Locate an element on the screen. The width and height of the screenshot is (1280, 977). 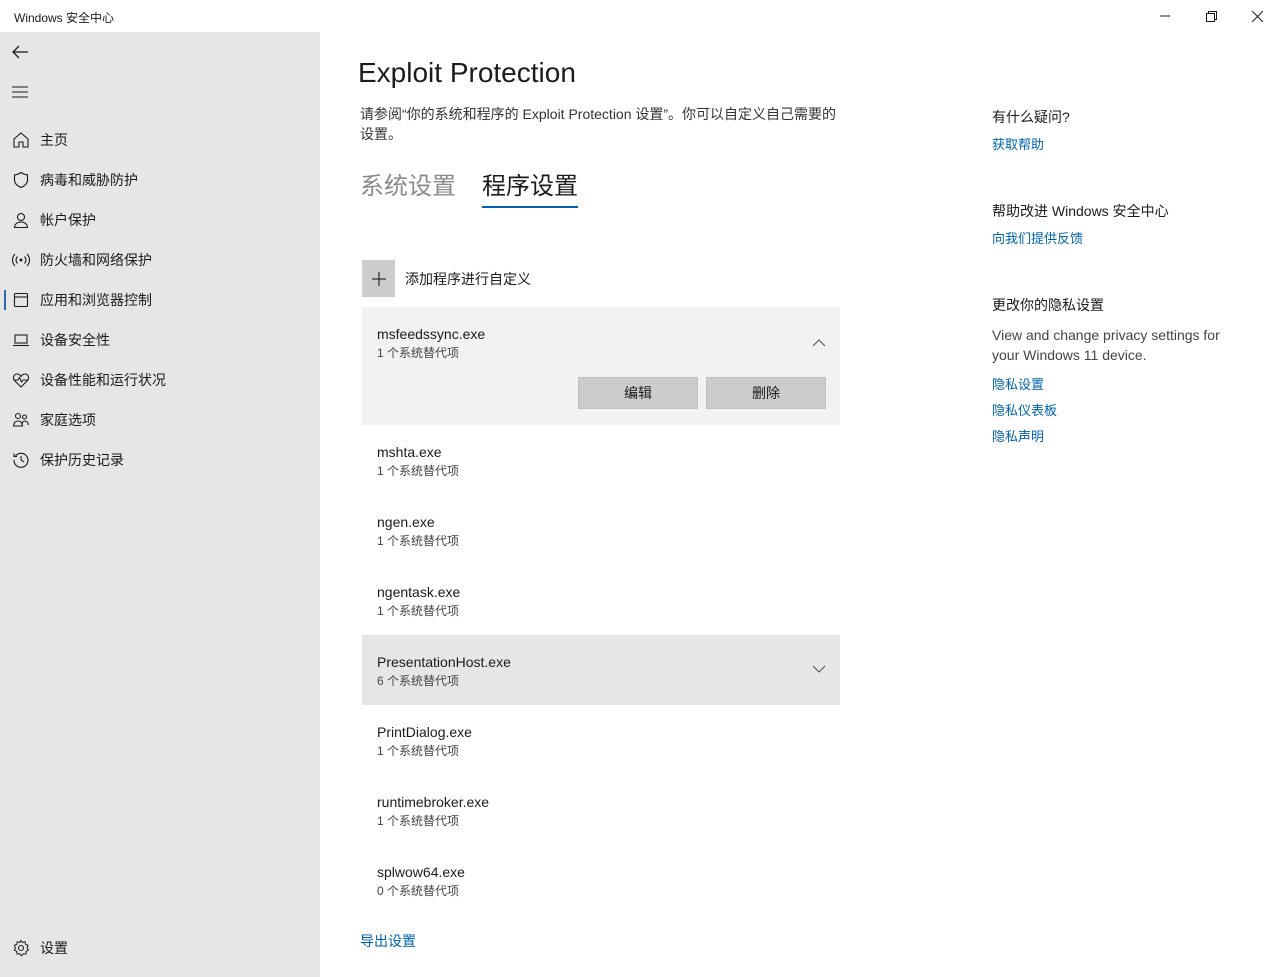
sidebar-item-label: 设备安全性 is located at coordinates (75, 340).